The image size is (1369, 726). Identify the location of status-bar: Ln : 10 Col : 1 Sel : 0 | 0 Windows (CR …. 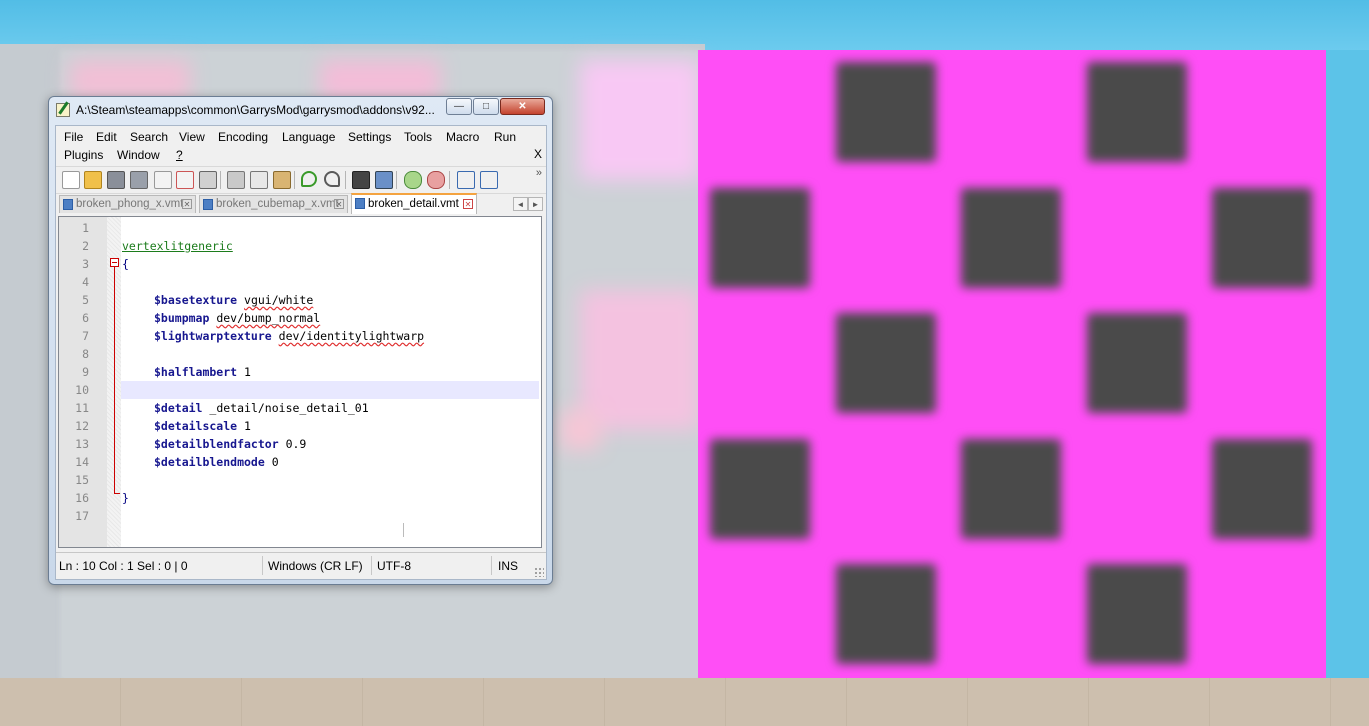
(301, 565).